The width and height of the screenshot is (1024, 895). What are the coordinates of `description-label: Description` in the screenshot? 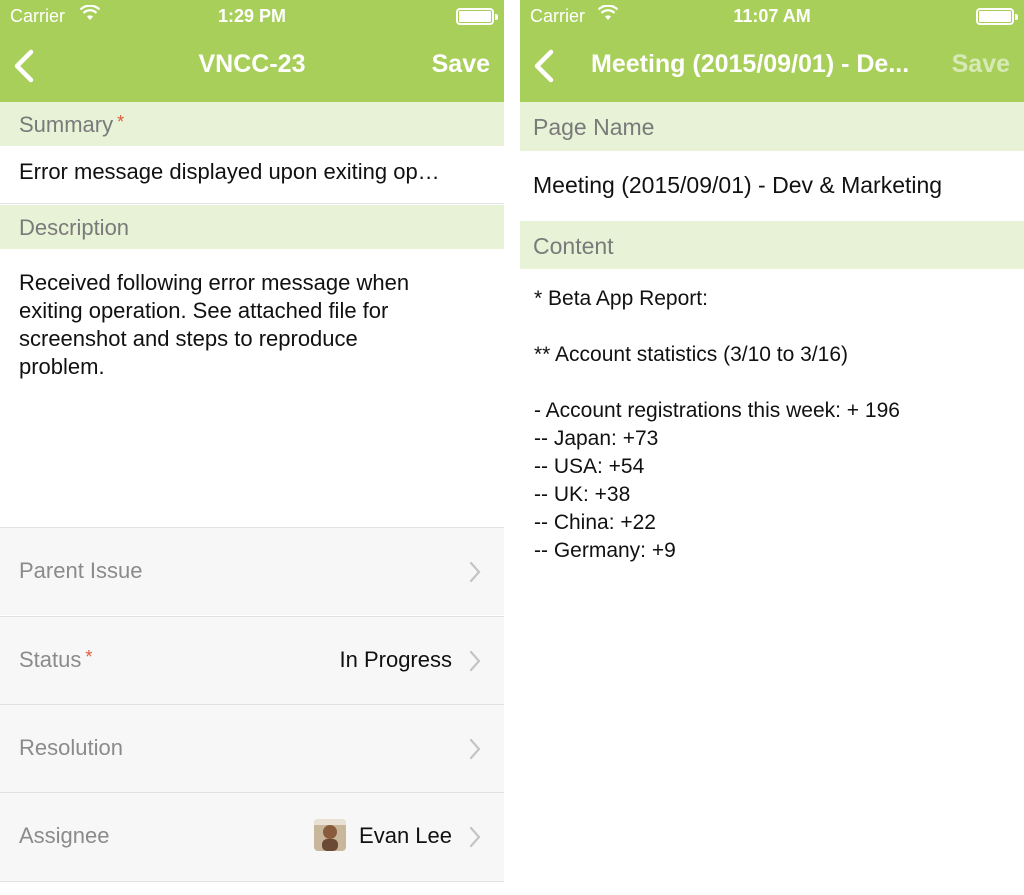 It's located at (74, 227).